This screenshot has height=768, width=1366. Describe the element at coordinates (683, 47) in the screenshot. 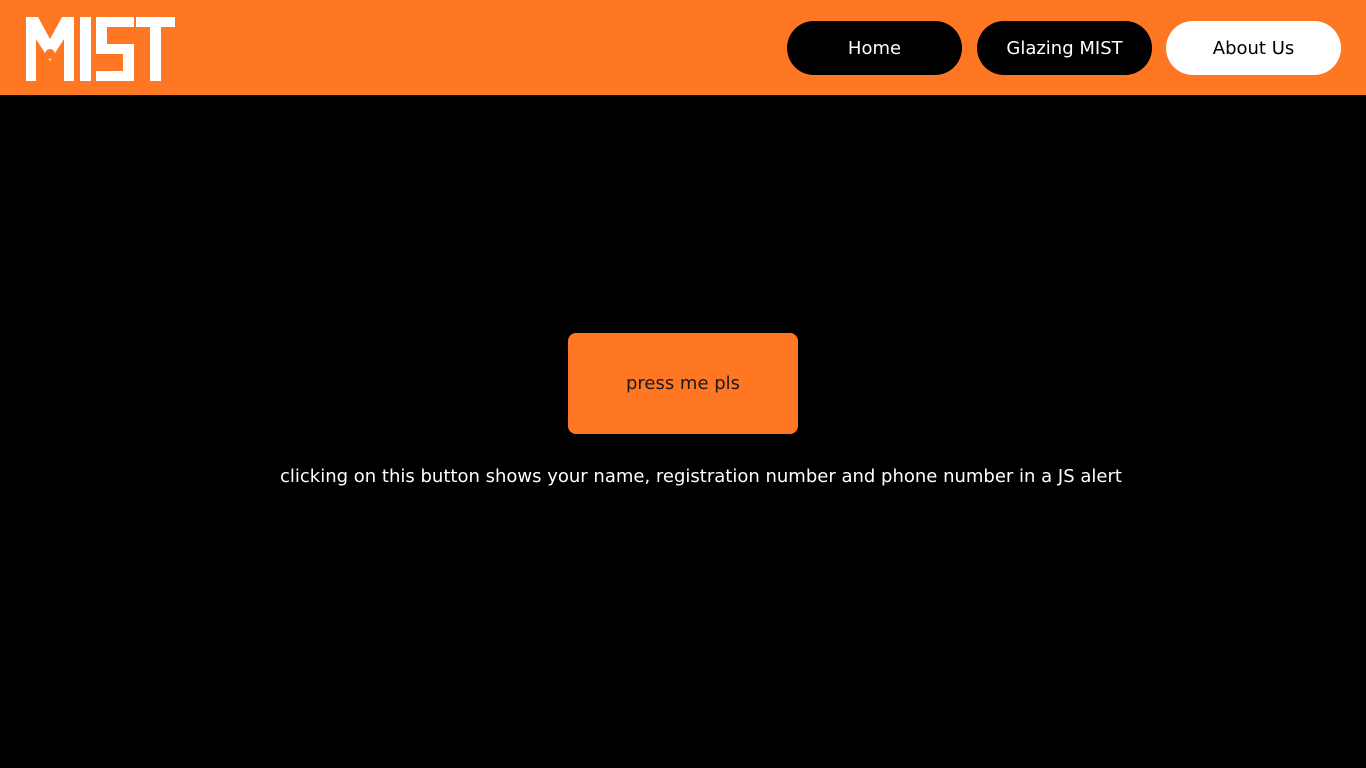

I see `top-header: MIST Home Glazing MIST About Us` at that location.